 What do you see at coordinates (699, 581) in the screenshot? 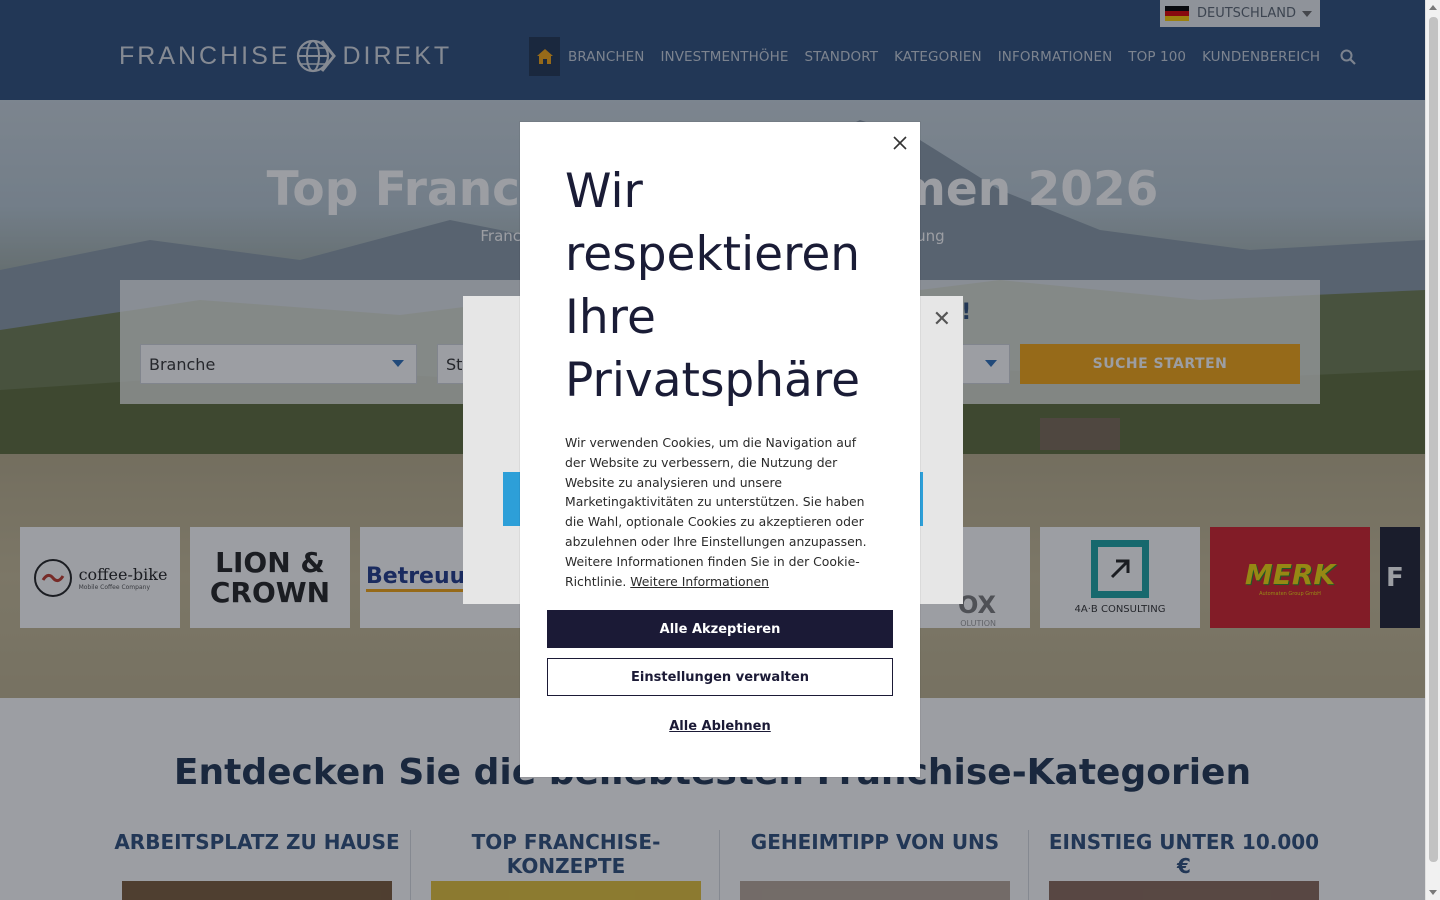
I see `cookie-more-info-link: Weitere Informationen` at bounding box center [699, 581].